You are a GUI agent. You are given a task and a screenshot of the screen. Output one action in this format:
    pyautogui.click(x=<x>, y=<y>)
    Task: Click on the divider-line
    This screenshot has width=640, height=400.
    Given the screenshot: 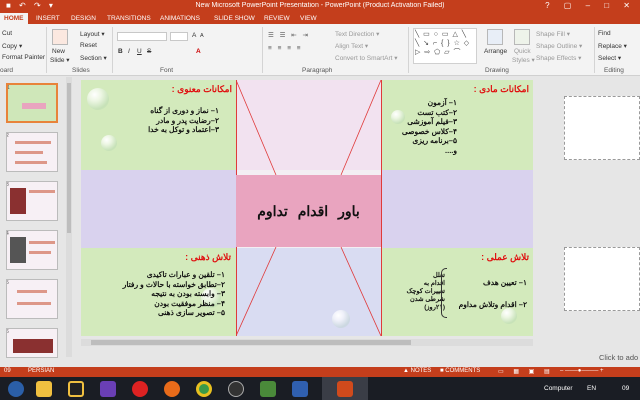 What is the action you would take?
    pyautogui.click(x=381, y=208)
    